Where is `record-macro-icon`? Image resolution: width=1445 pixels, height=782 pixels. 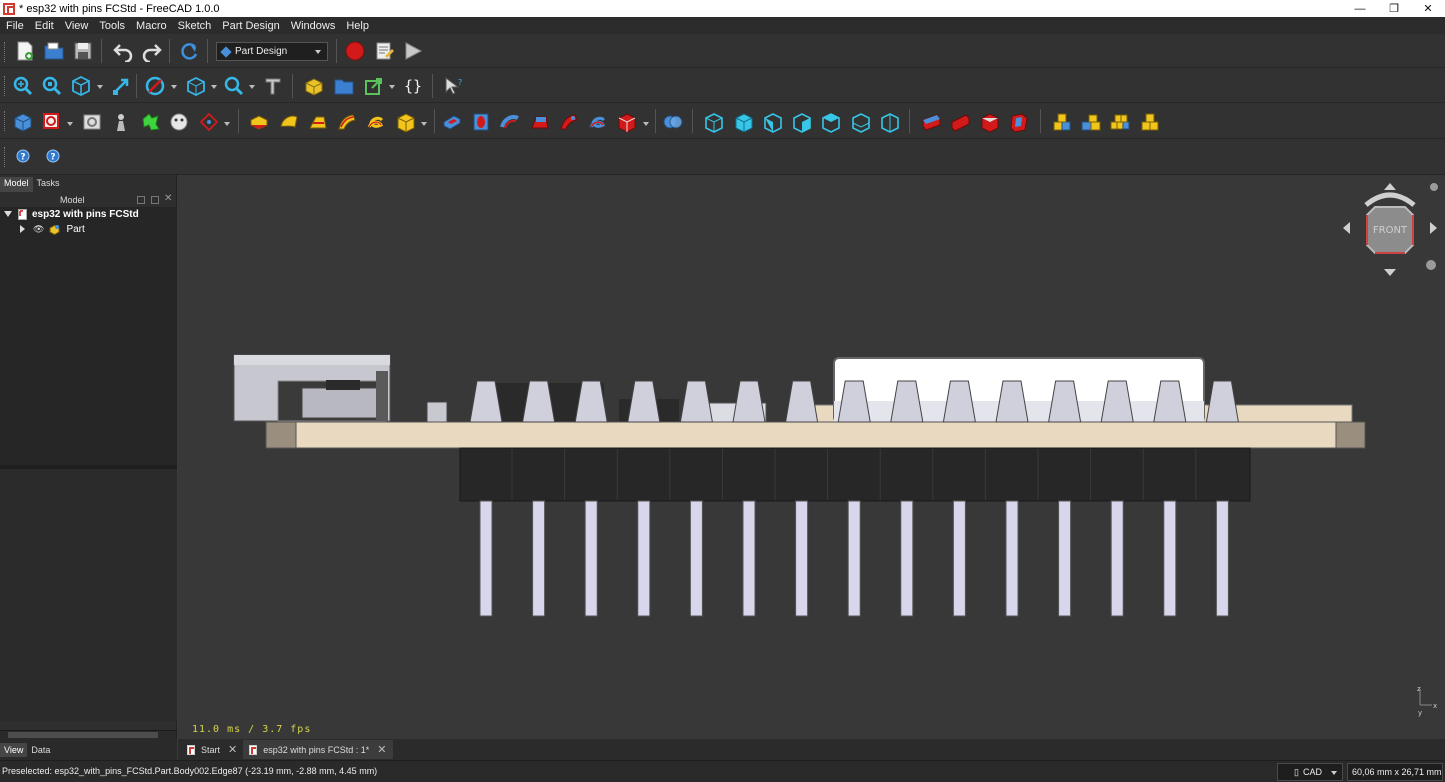
record-macro-icon is located at coordinates (355, 51).